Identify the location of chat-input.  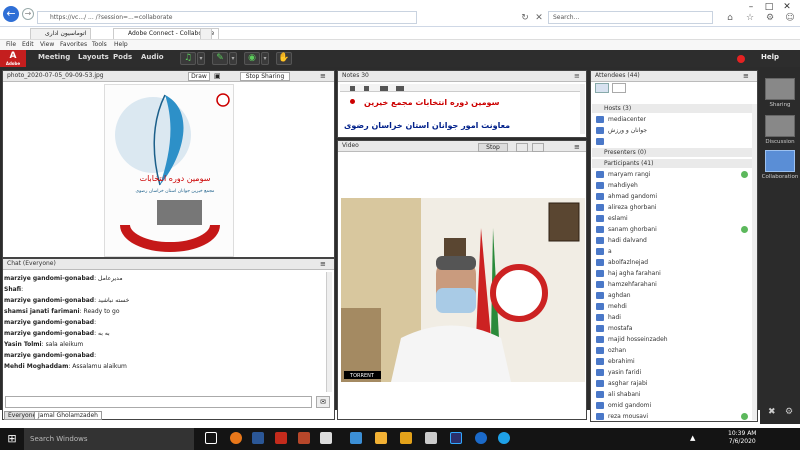
(158, 402).